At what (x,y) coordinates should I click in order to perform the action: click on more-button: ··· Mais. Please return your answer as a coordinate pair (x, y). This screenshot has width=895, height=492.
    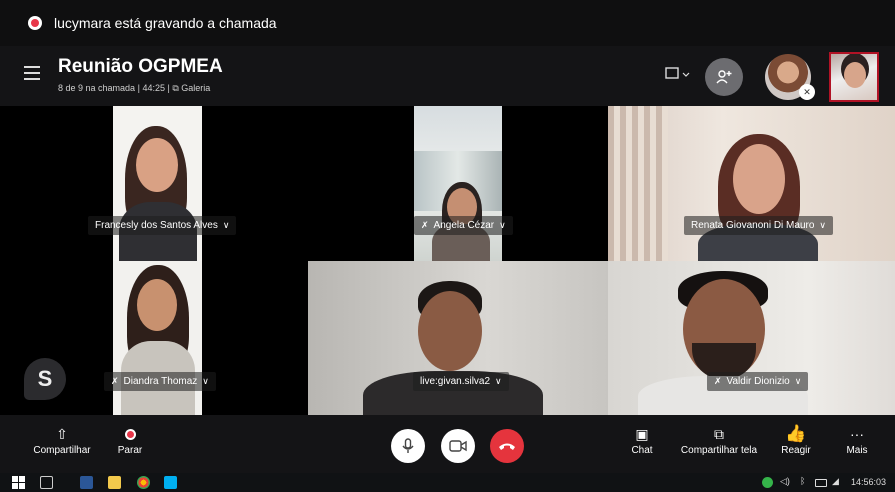
    Looking at the image, I should click on (857, 439).